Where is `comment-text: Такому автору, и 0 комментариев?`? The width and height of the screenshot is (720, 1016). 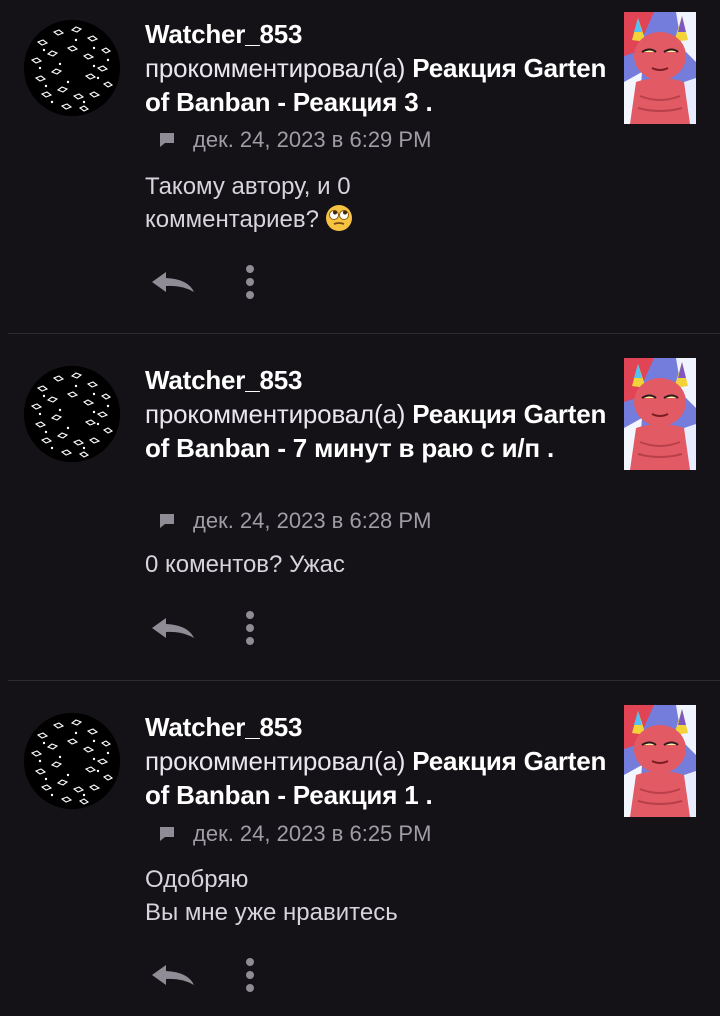
comment-text: Такому автору, и 0 комментариев? is located at coordinates (380, 203).